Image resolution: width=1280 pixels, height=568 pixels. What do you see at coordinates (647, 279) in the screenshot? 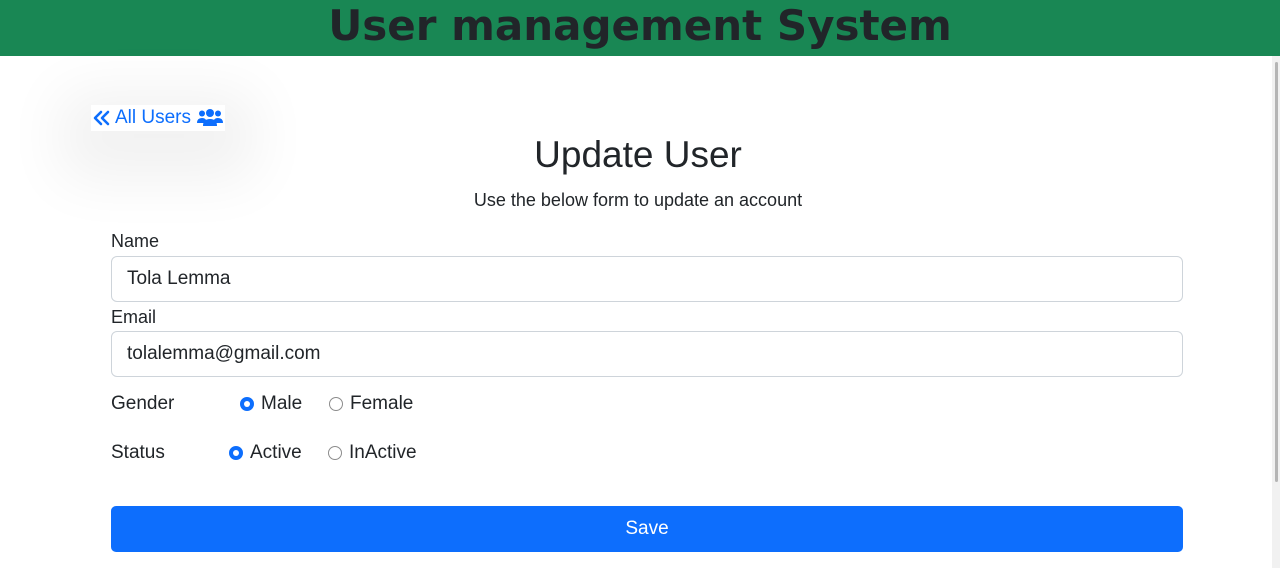
I see `name-input` at bounding box center [647, 279].